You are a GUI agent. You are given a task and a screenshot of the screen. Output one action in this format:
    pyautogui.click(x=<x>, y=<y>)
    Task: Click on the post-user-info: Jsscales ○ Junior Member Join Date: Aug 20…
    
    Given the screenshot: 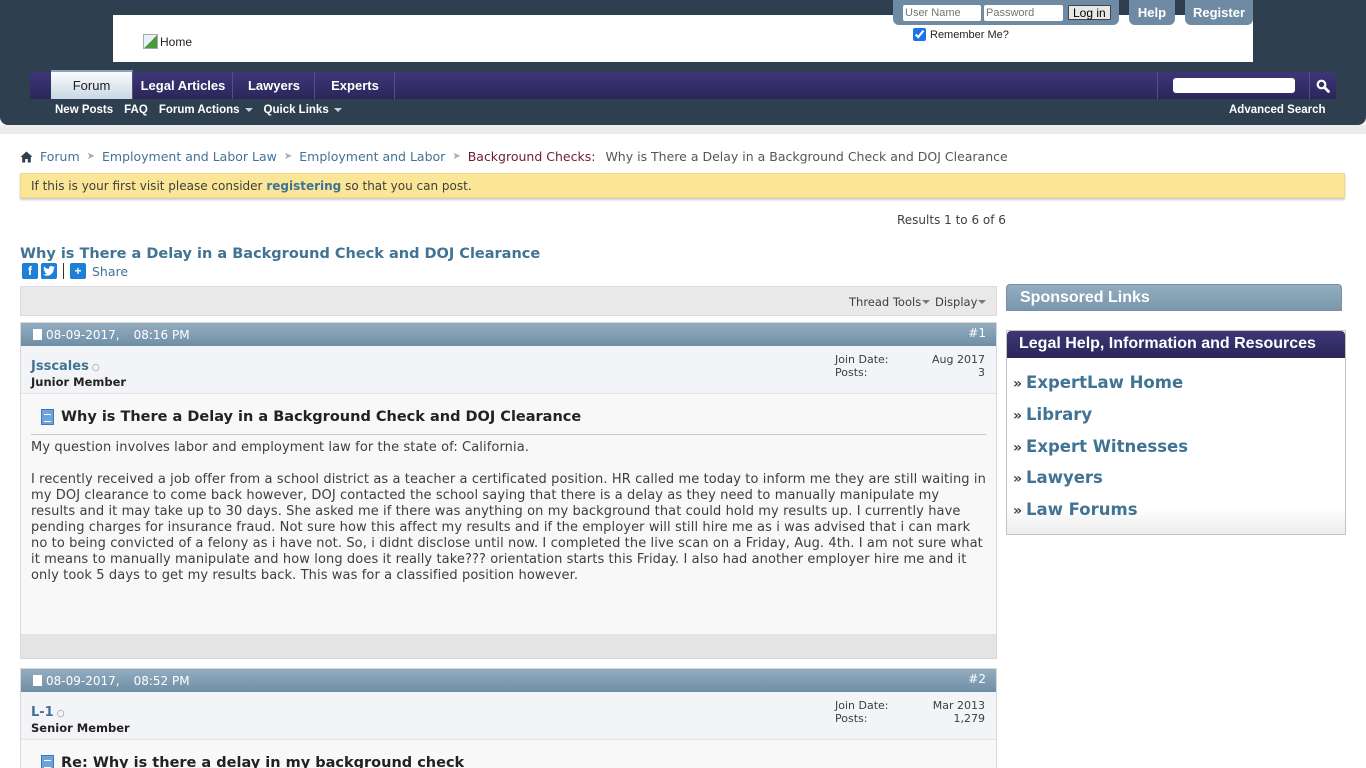 What is the action you would take?
    pyautogui.click(x=508, y=370)
    